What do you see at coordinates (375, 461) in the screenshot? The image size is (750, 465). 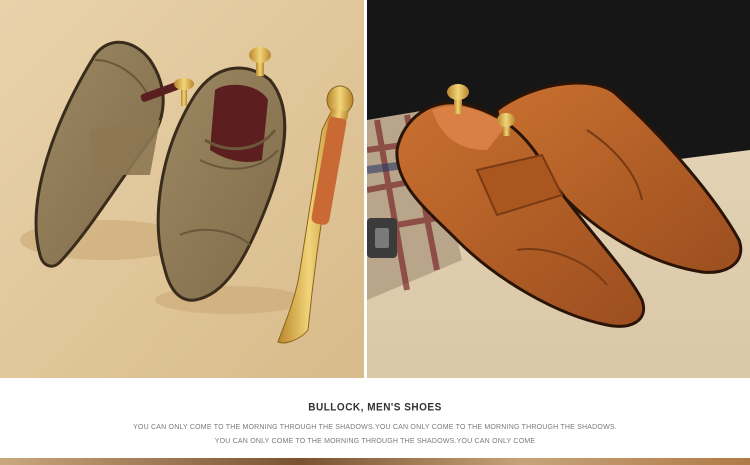 I see `next-photo-strip` at bounding box center [375, 461].